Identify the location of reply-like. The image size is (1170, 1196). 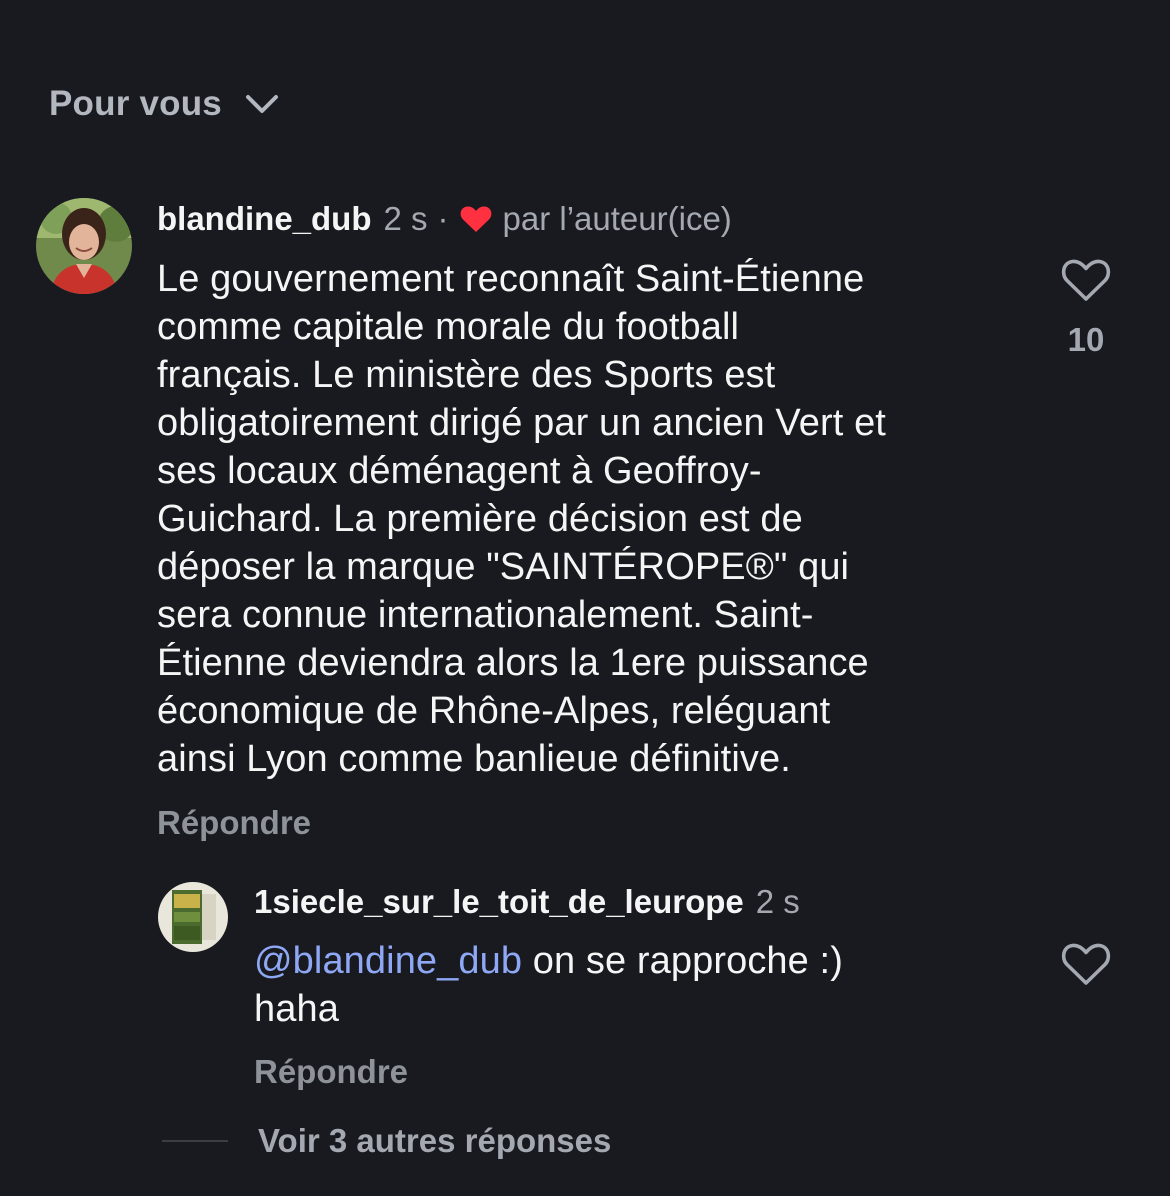
(1086, 964).